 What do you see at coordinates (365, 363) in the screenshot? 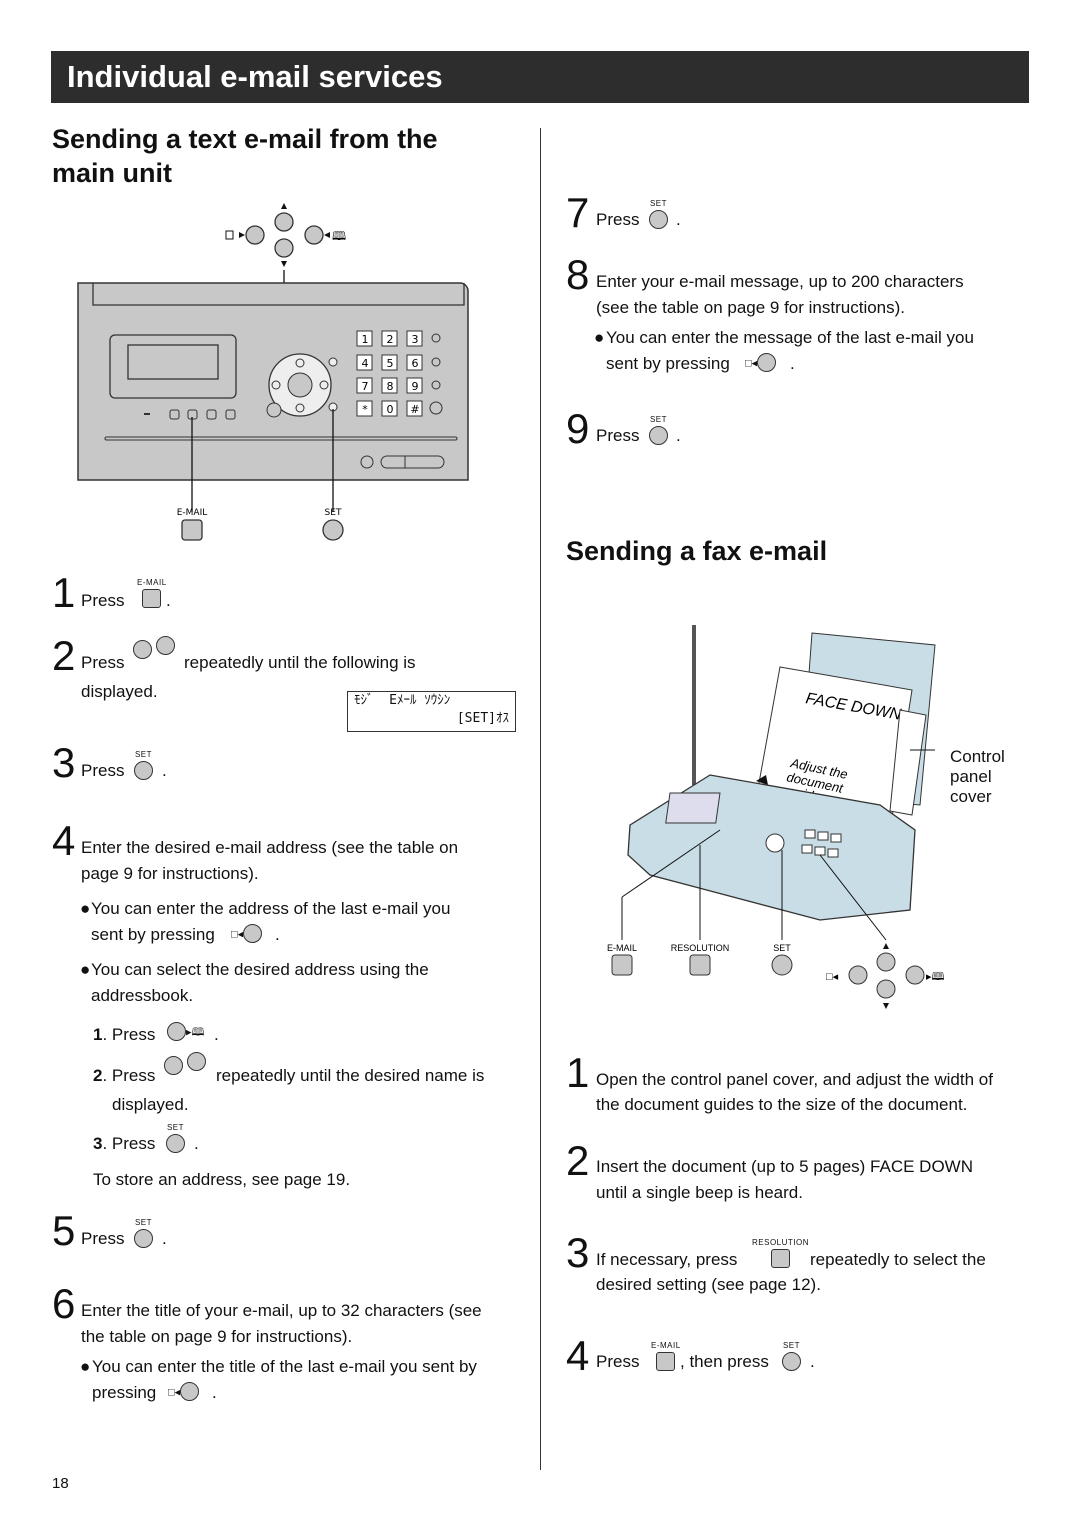
I see `svg-text: 4` at bounding box center [365, 363].